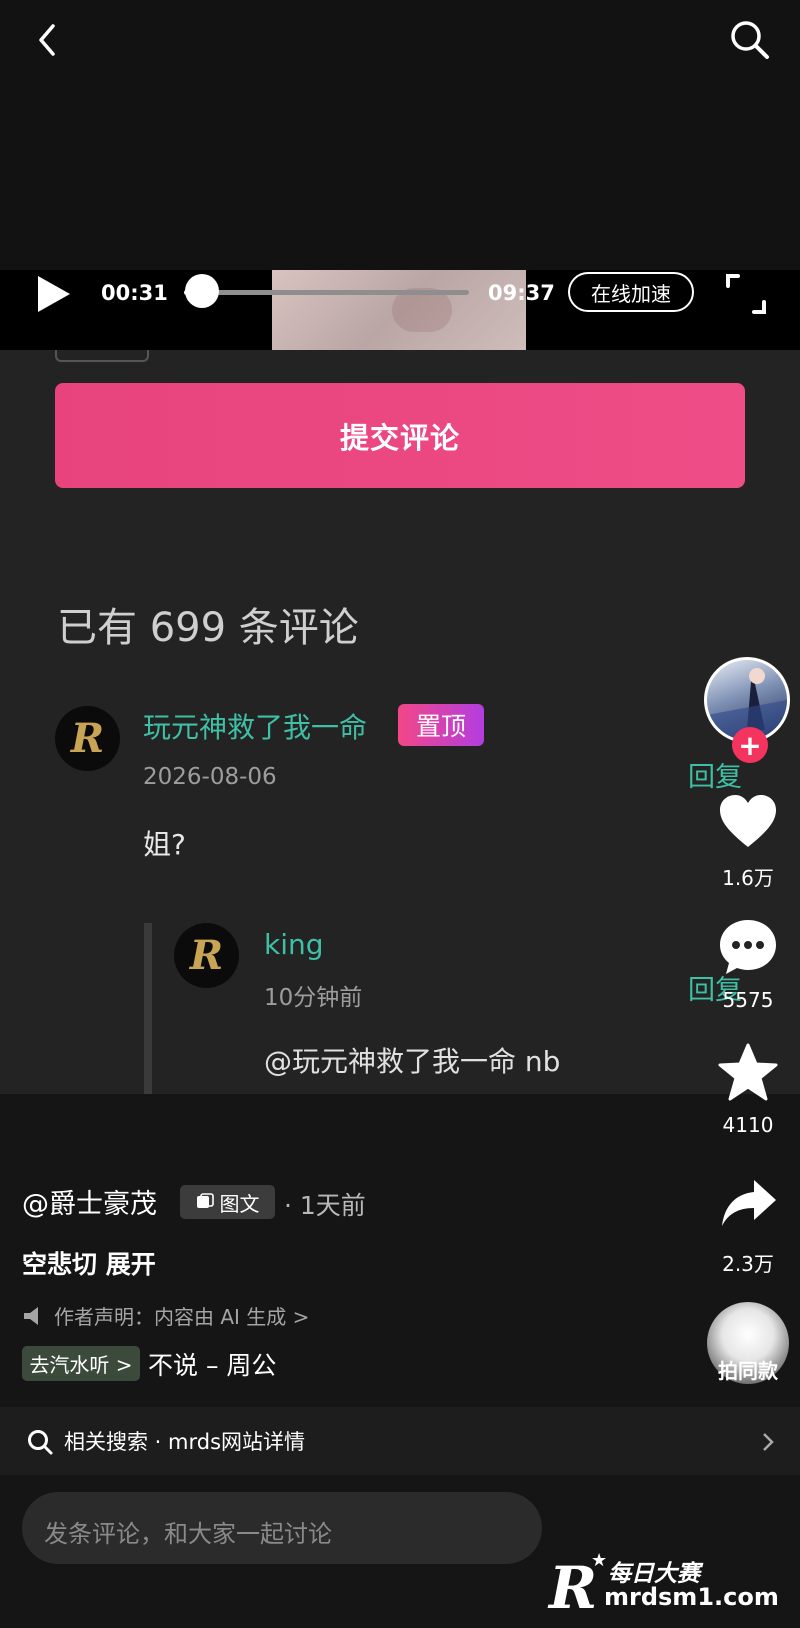  I want to click on music-app-chip: 去汽水听 >, so click(81, 1363).